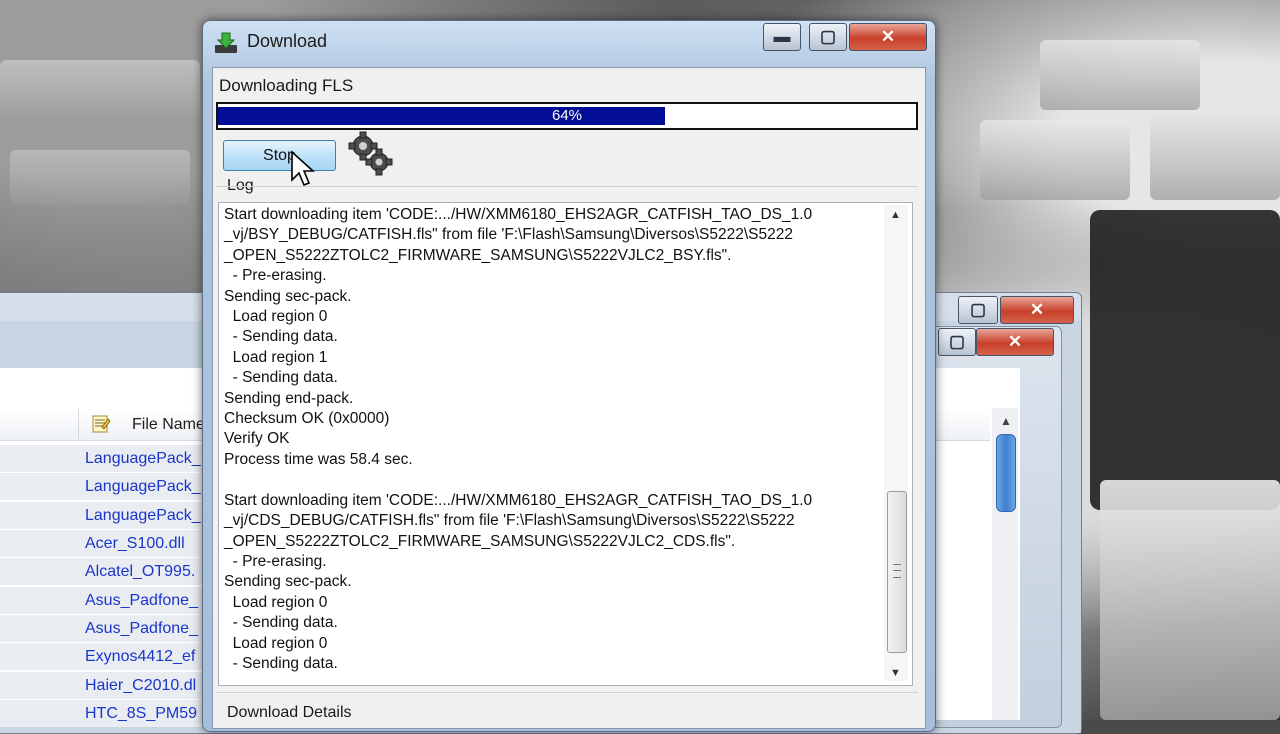 The height and width of the screenshot is (734, 1280). Describe the element at coordinates (286, 85) in the screenshot. I see `download-status-label: Downloading FLS` at that location.